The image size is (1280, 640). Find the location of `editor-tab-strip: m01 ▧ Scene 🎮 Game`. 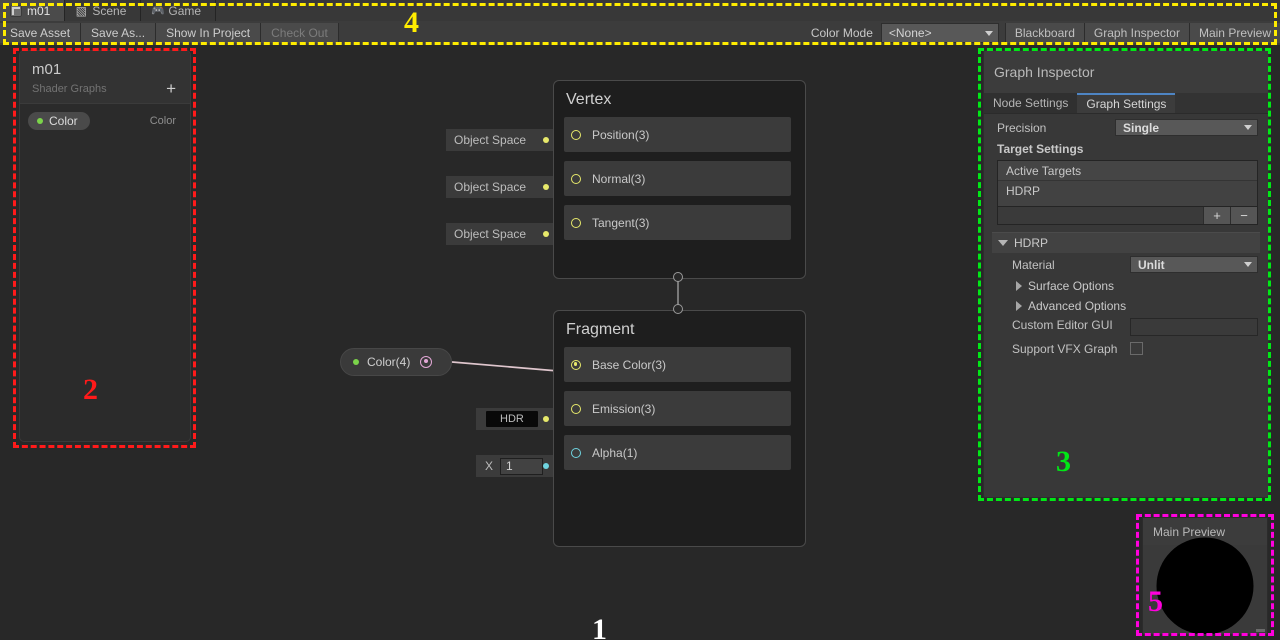

editor-tab-strip: m01 ▧ Scene 🎮 Game is located at coordinates (640, 10).